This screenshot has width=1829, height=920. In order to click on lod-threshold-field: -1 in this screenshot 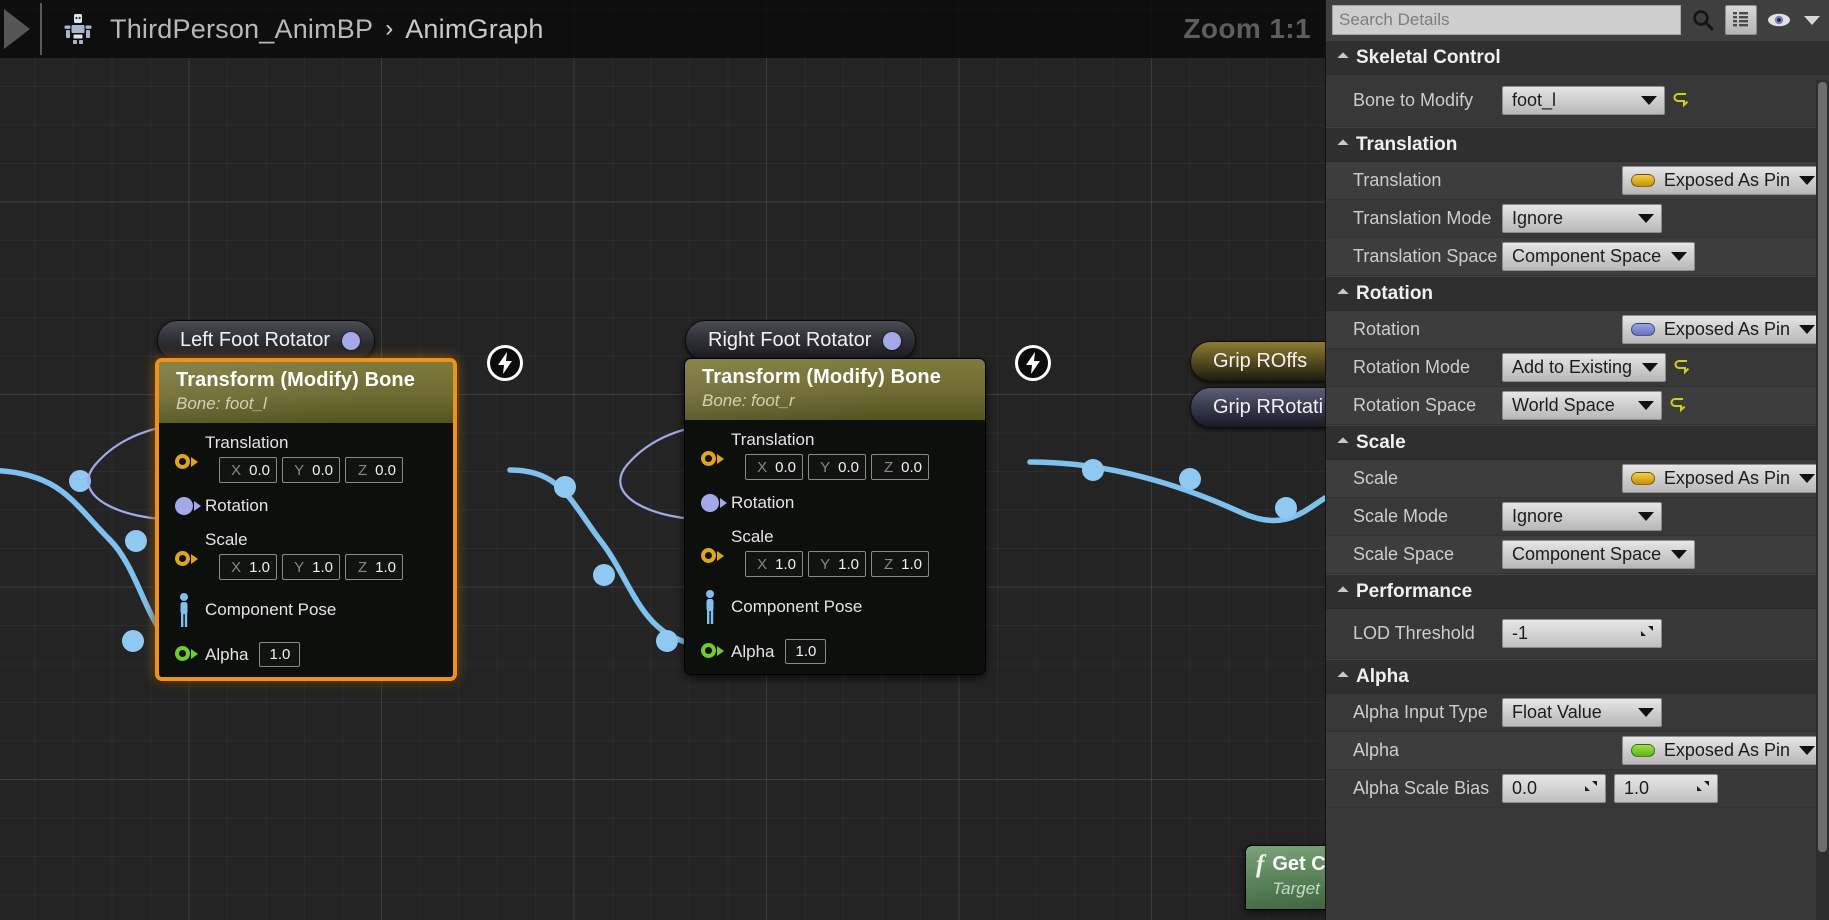, I will do `click(1582, 633)`.